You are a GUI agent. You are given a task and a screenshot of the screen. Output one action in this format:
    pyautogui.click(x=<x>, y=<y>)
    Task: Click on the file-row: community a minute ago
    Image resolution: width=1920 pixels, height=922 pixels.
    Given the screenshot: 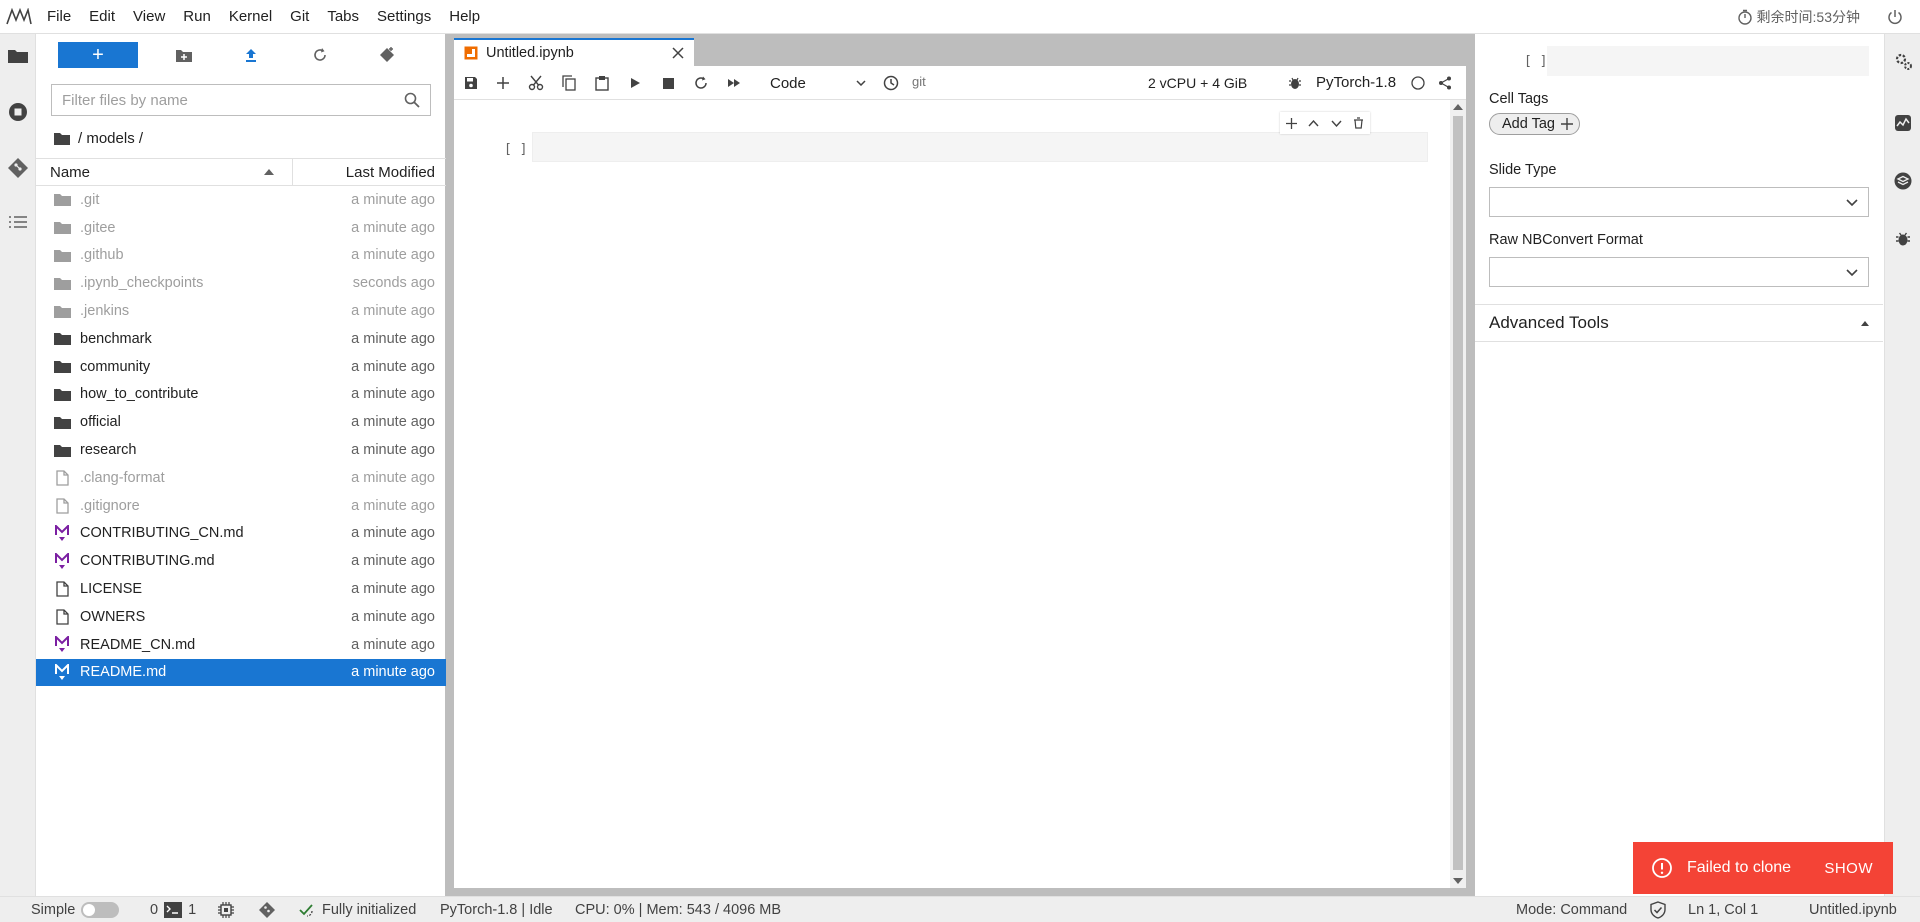 What is the action you would take?
    pyautogui.click(x=241, y=367)
    